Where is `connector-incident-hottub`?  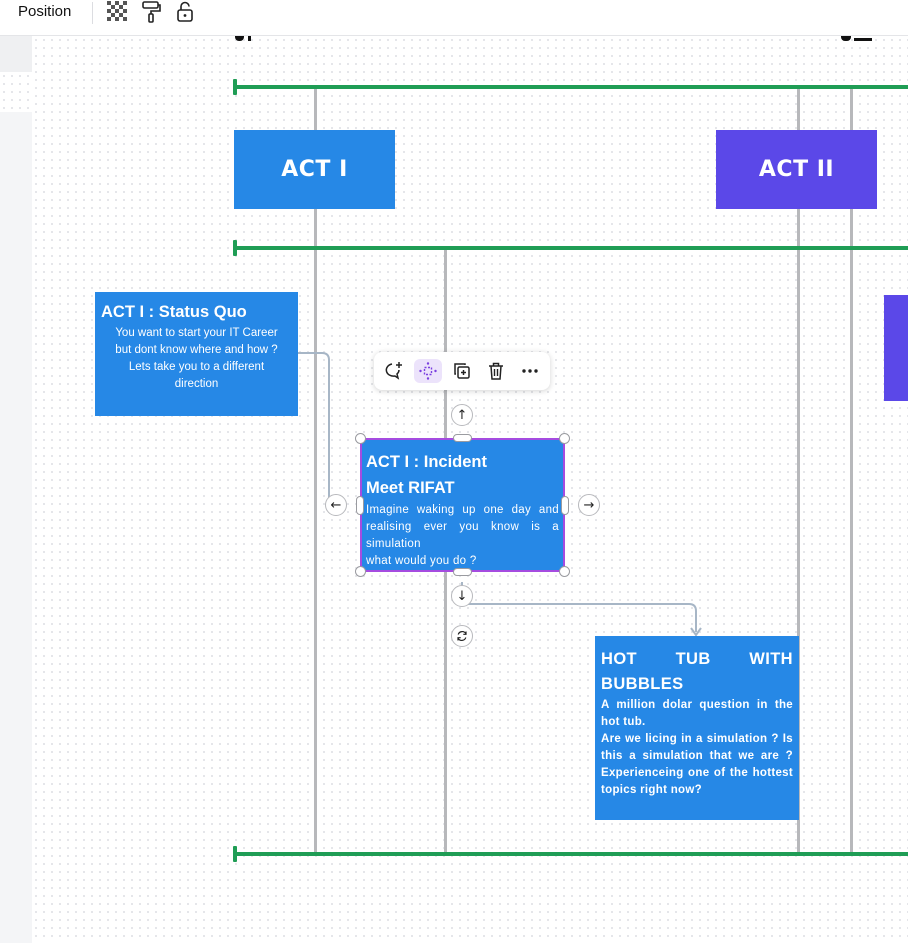 connector-incident-hottub is located at coordinates (579, 607).